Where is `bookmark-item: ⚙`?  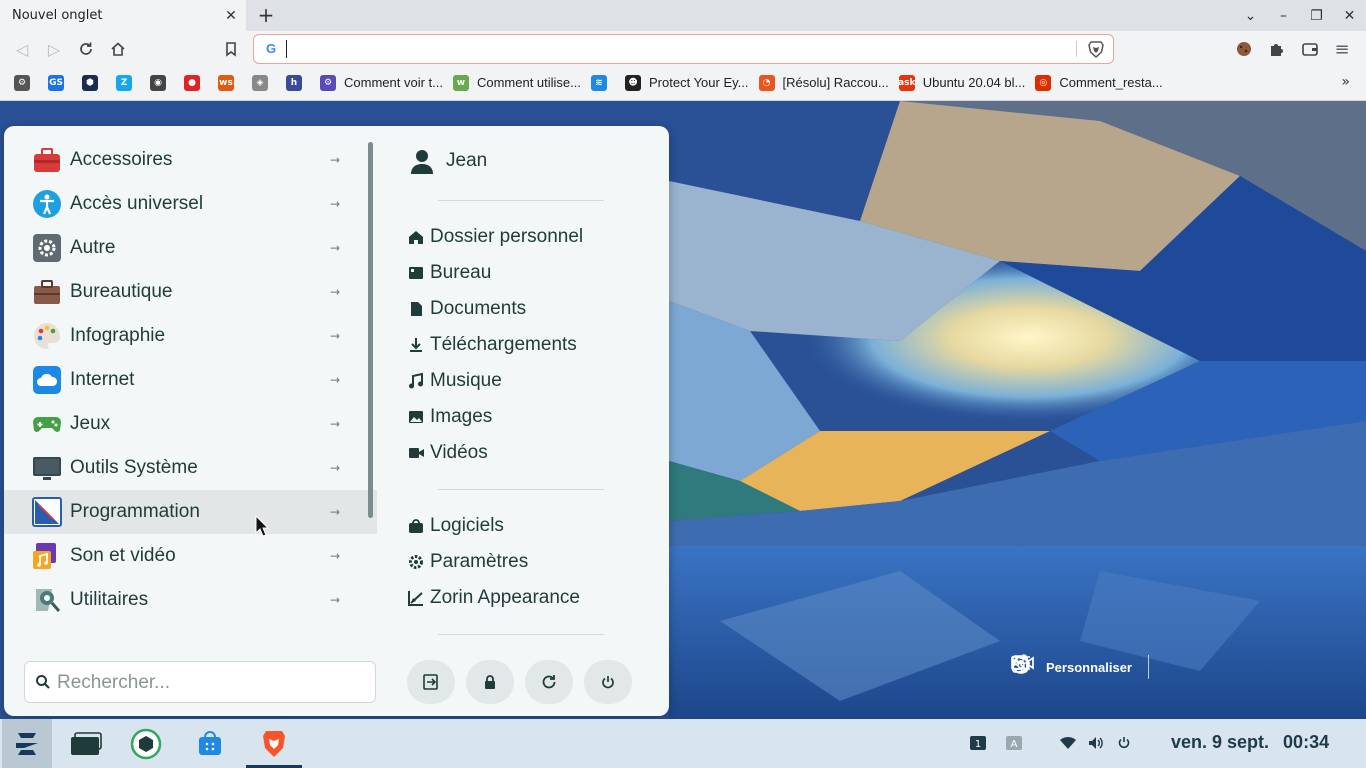 bookmark-item: ⚙ is located at coordinates (24, 82).